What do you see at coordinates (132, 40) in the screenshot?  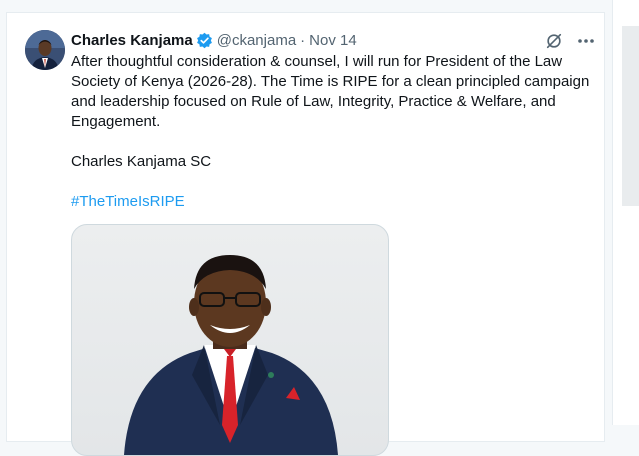 I see `author-name: Charles Kanjama` at bounding box center [132, 40].